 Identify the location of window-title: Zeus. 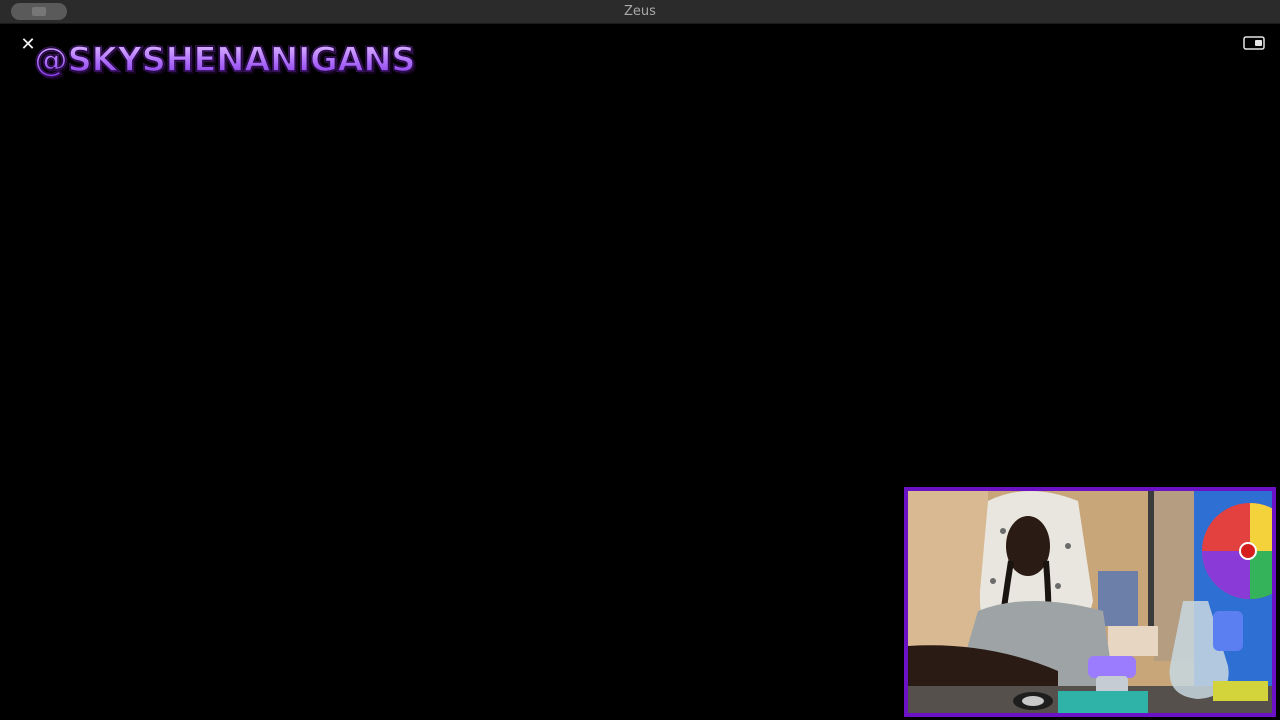
(640, 11).